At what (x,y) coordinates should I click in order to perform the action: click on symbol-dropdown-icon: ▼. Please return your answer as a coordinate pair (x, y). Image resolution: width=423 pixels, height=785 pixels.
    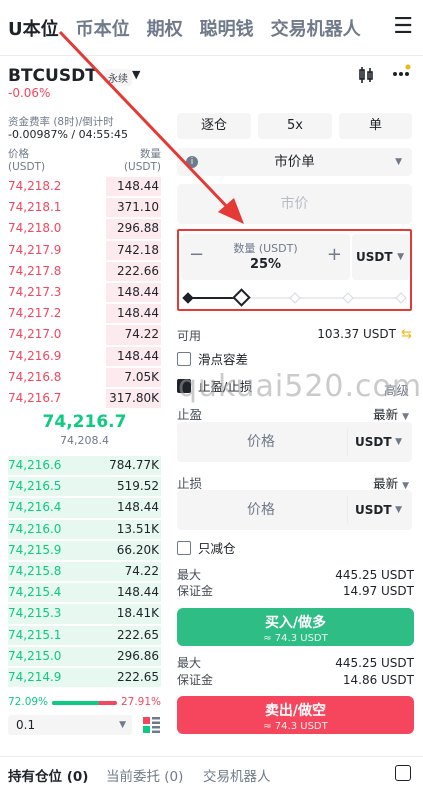
    Looking at the image, I should click on (136, 74).